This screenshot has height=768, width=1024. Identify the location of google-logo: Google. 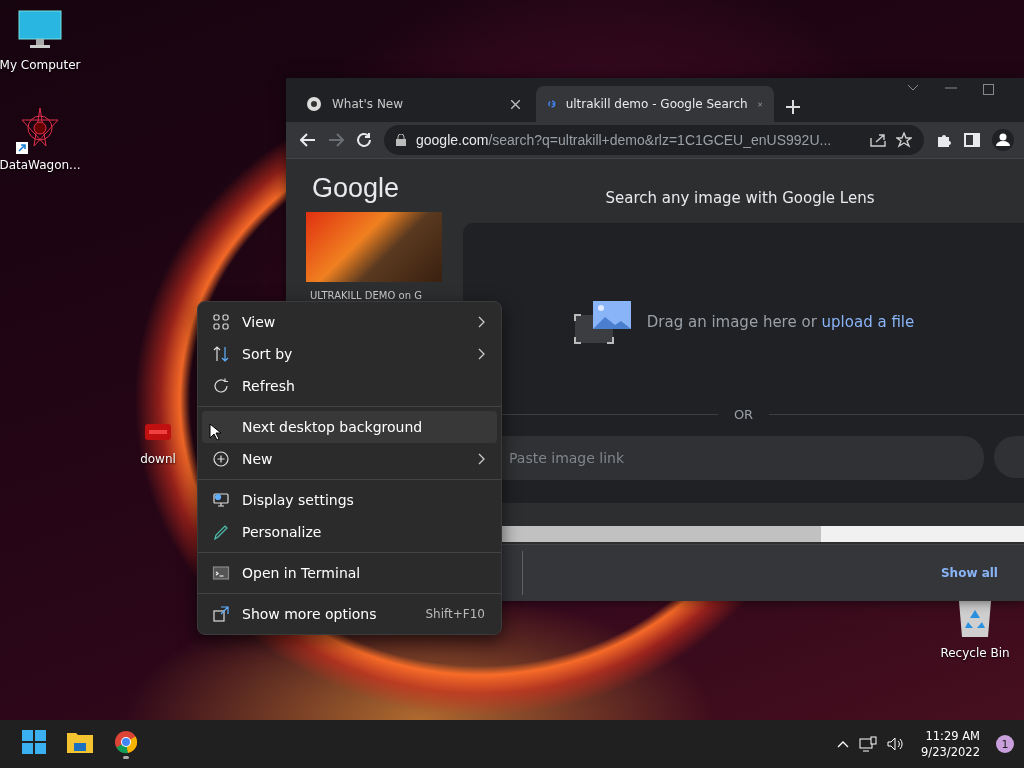
(384, 188).